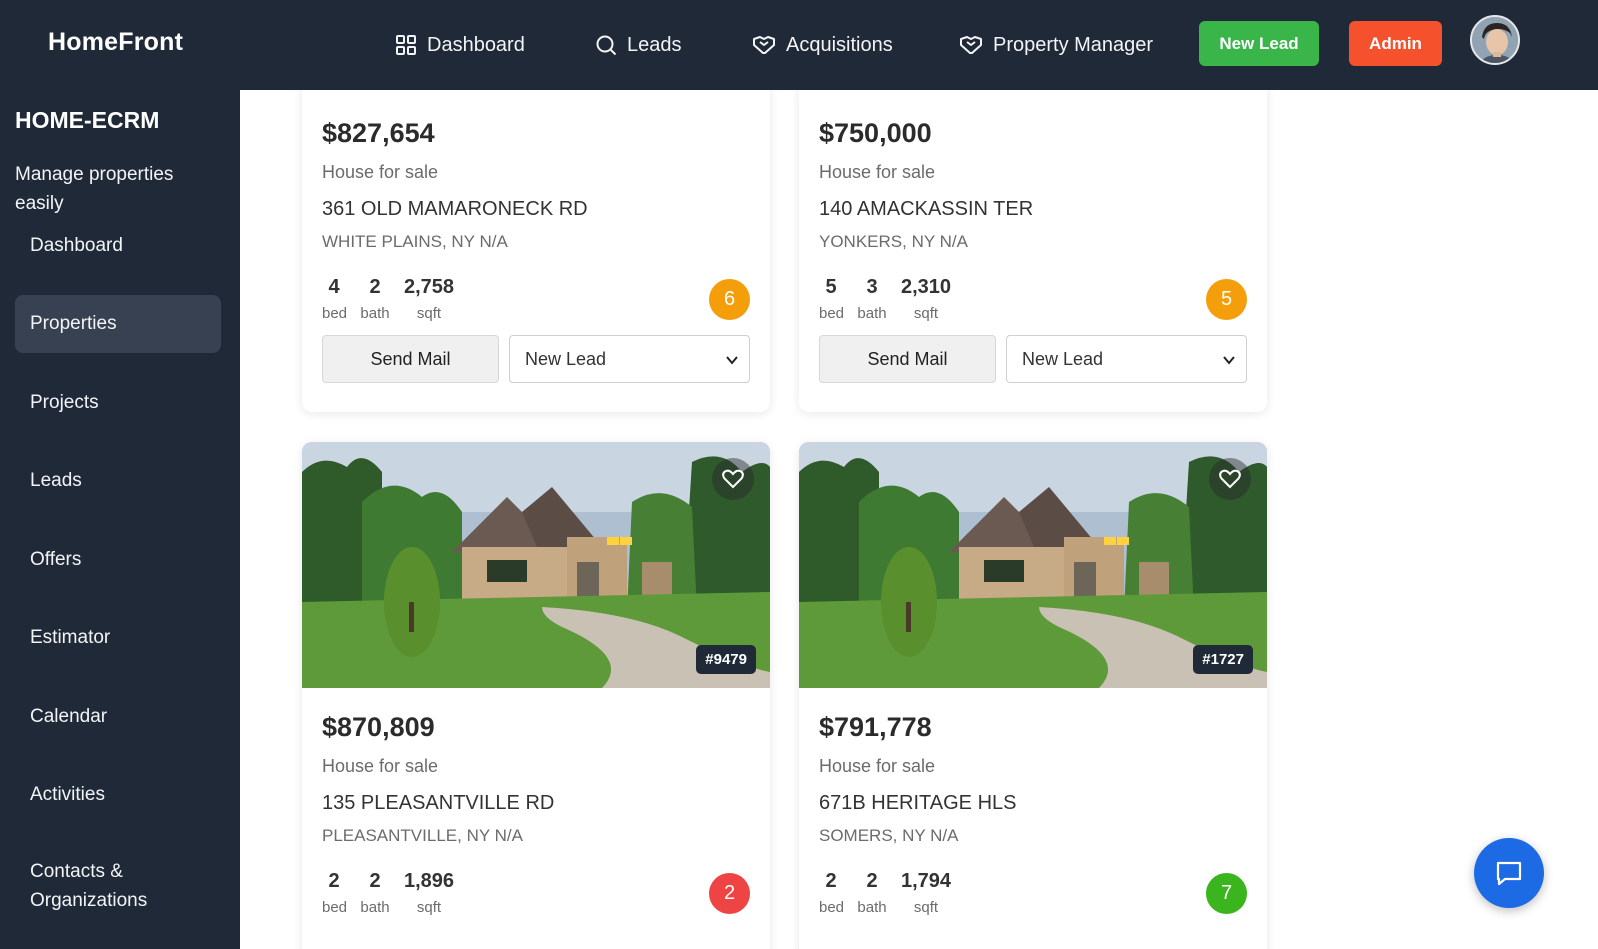 The width and height of the screenshot is (1598, 949). What do you see at coordinates (889, 835) in the screenshot?
I see `property-city: SOMERS, NY N/A` at bounding box center [889, 835].